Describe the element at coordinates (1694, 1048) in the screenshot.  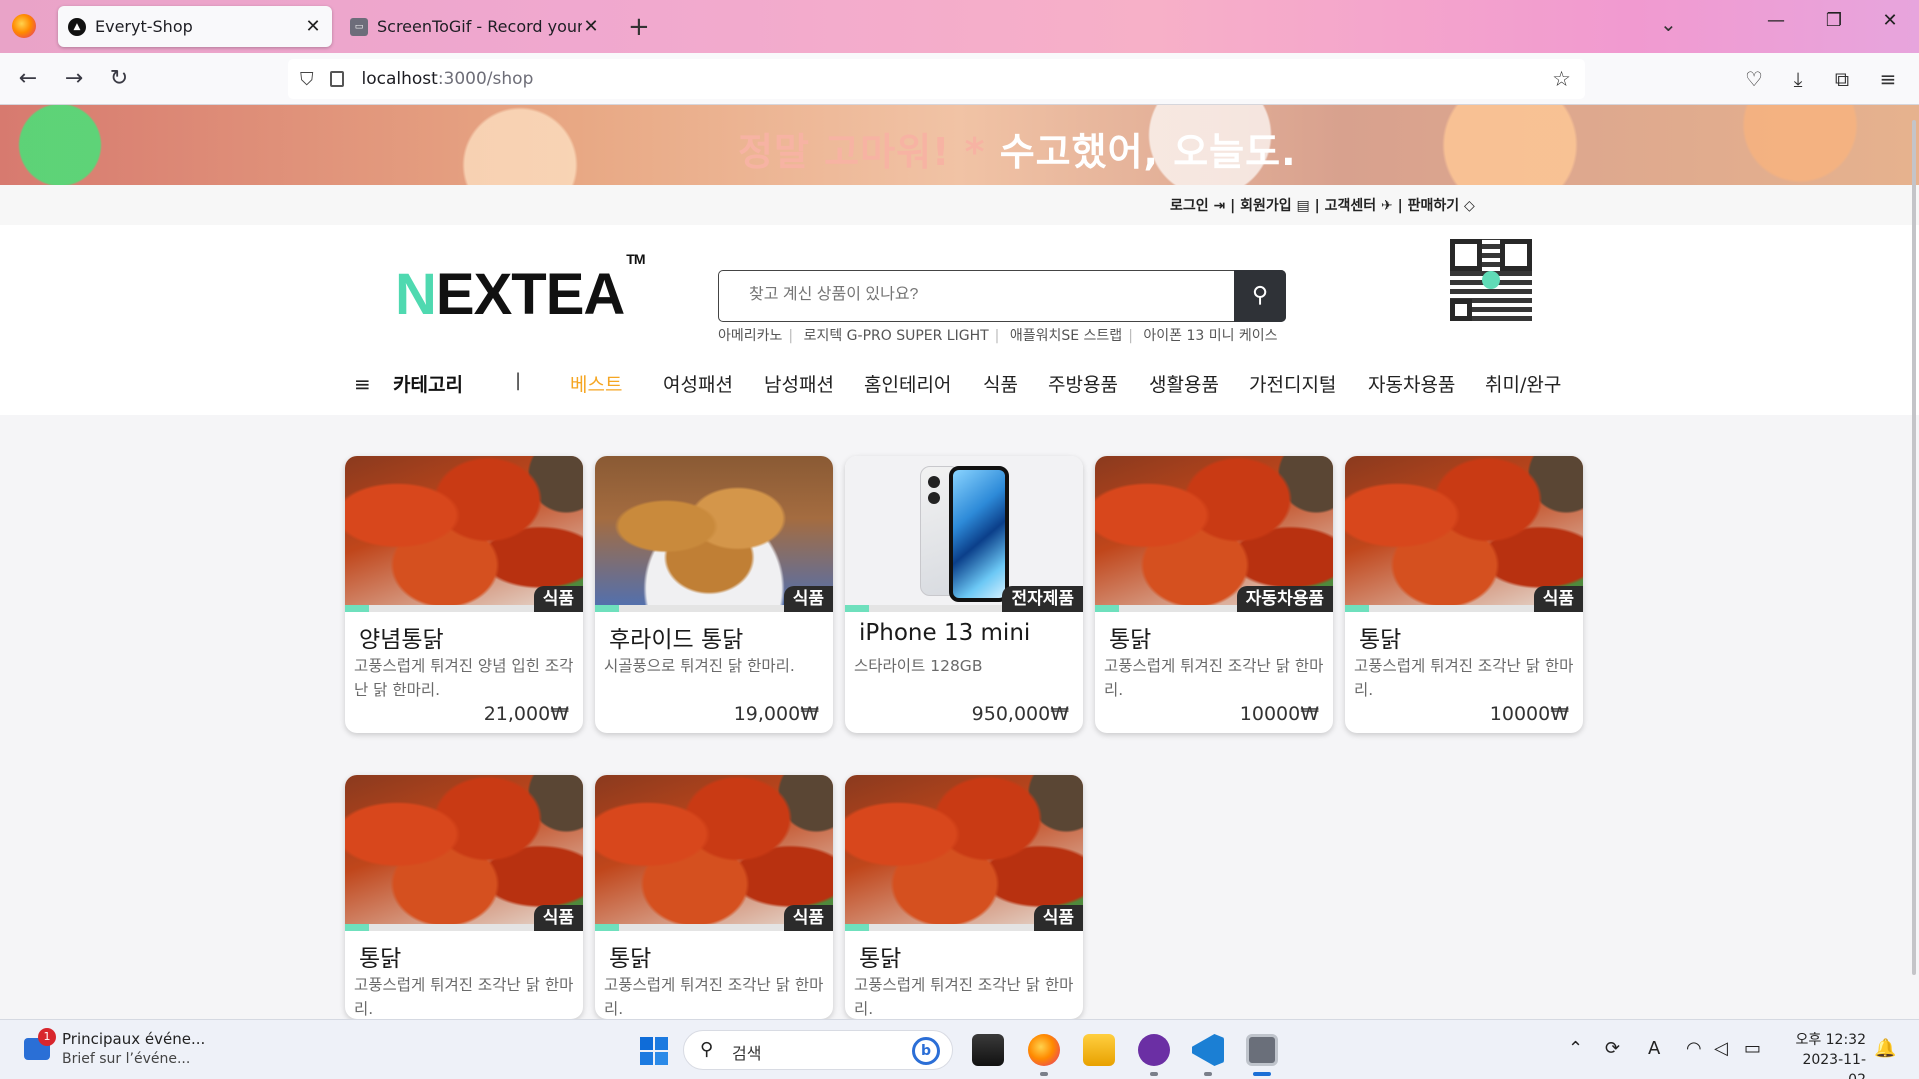
I see `wifi-icon: ◠` at that location.